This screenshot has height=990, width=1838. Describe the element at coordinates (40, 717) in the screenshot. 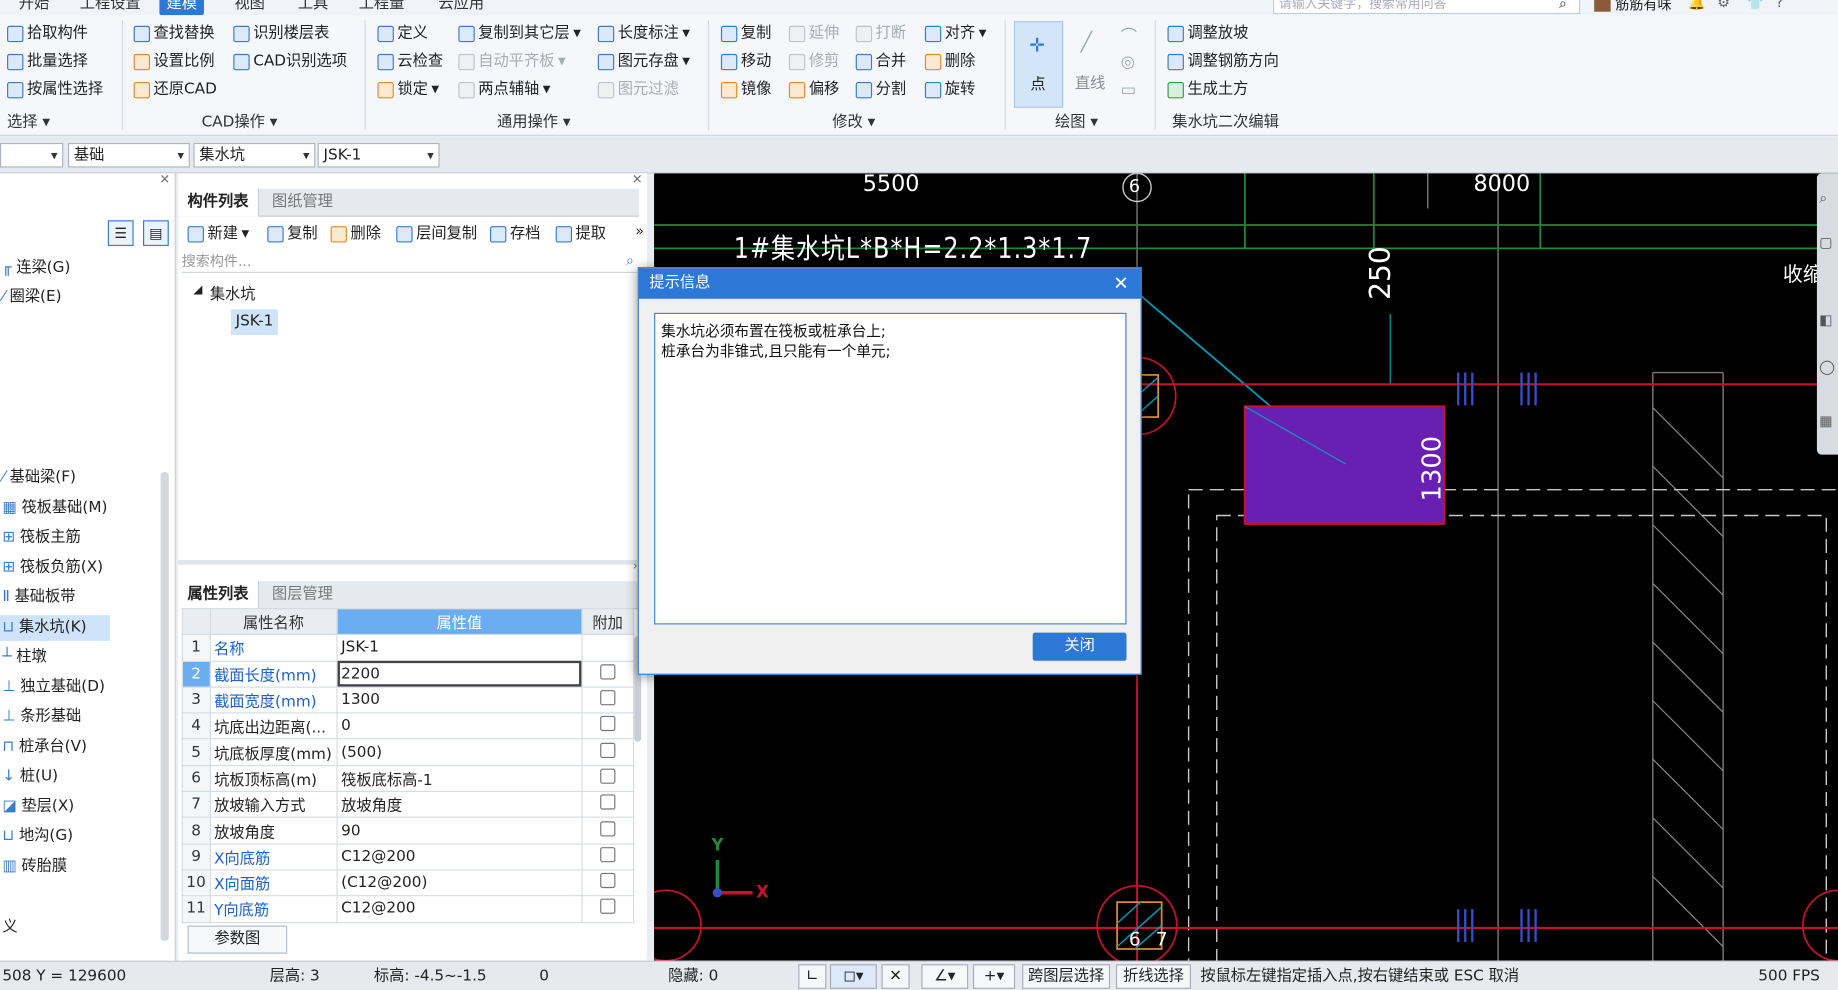

I see `nav-item-strip-footing: ⊥ 条形基础` at that location.